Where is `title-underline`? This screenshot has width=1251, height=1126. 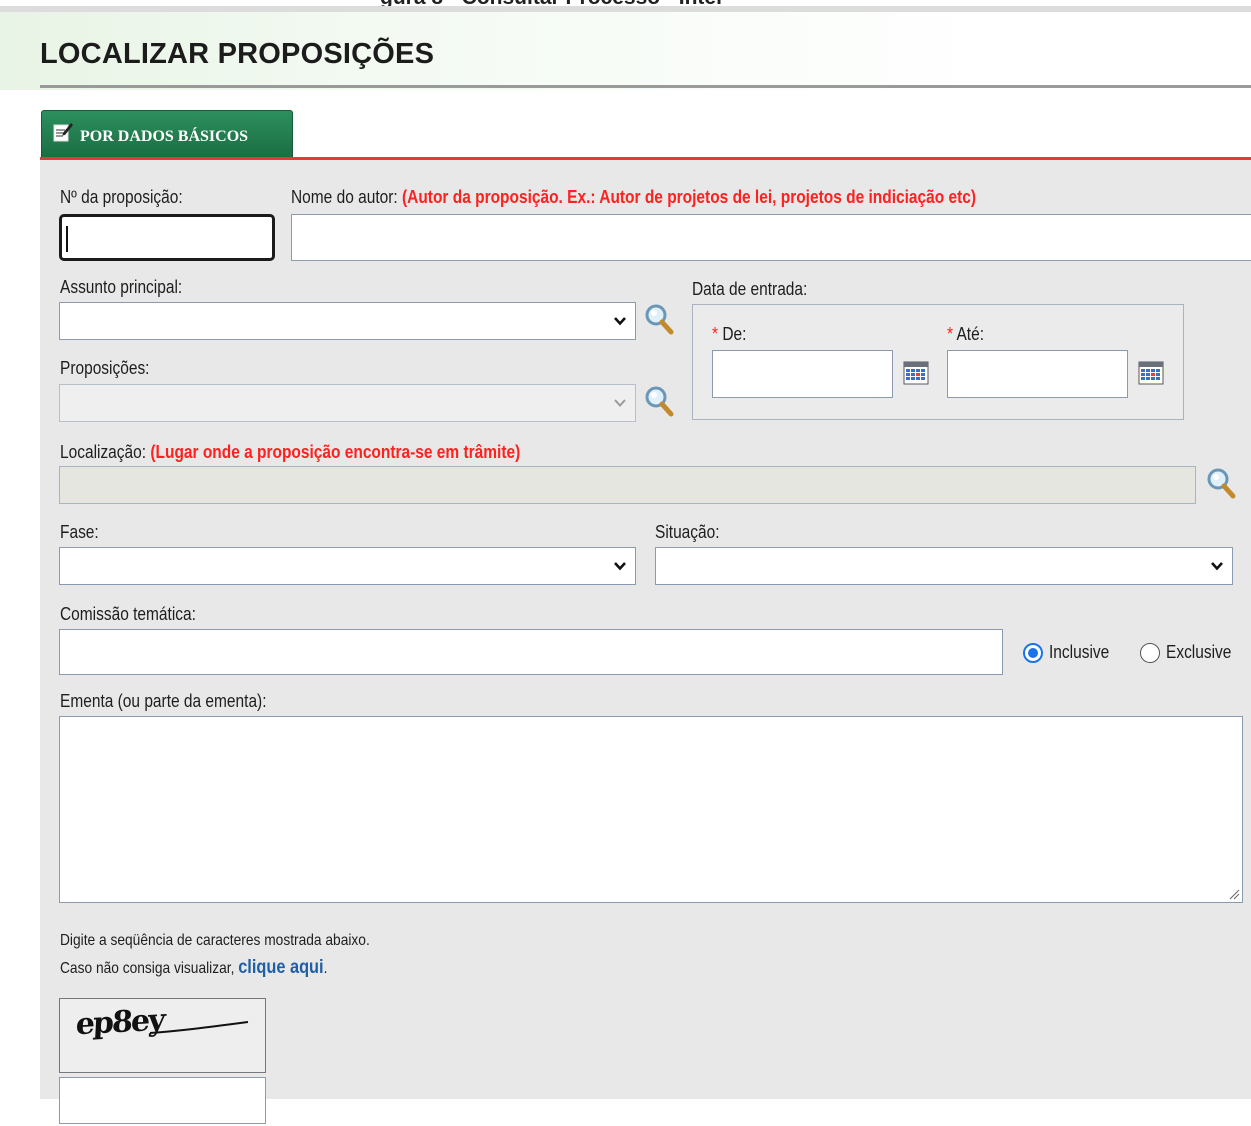 title-underline is located at coordinates (645, 86).